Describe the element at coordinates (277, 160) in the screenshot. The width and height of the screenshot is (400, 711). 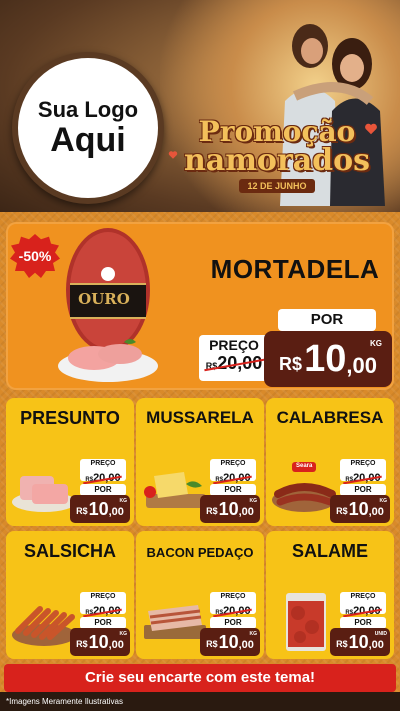
I see `promo-title-line2: namorados` at that location.